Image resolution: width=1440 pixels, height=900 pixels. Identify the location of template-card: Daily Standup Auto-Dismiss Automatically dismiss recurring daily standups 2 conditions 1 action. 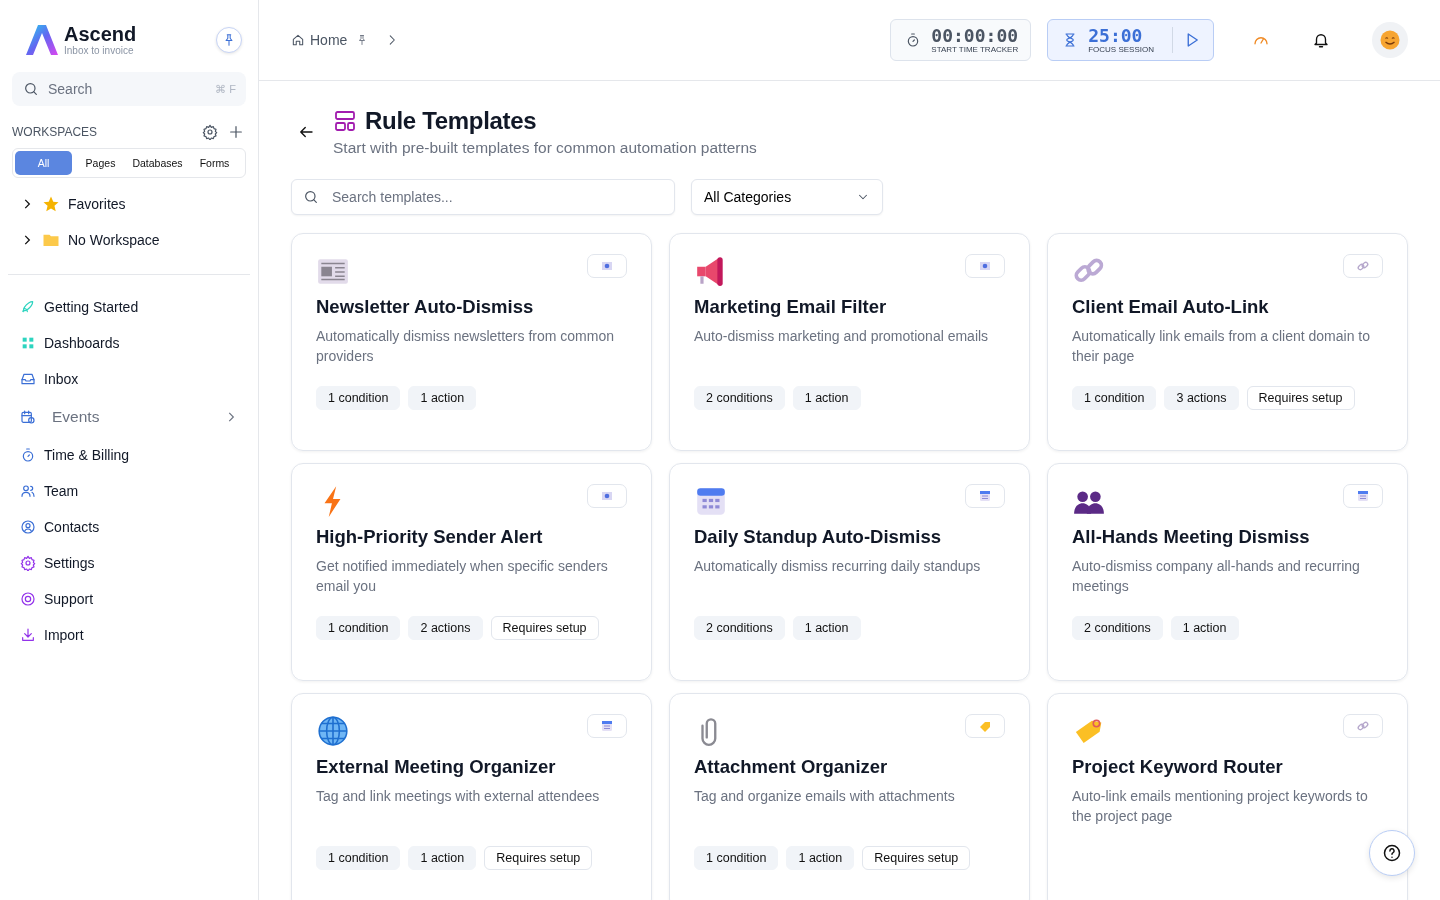
(849, 572).